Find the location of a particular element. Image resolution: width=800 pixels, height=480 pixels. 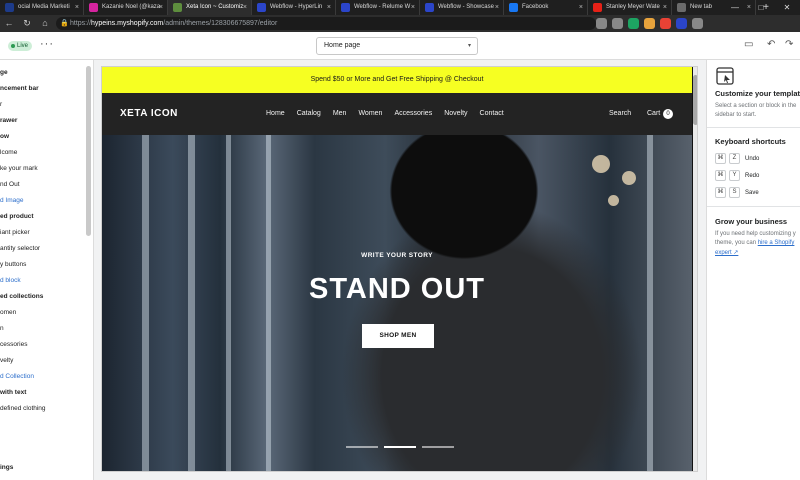

sidebar-item: ge is located at coordinates (4, 72).